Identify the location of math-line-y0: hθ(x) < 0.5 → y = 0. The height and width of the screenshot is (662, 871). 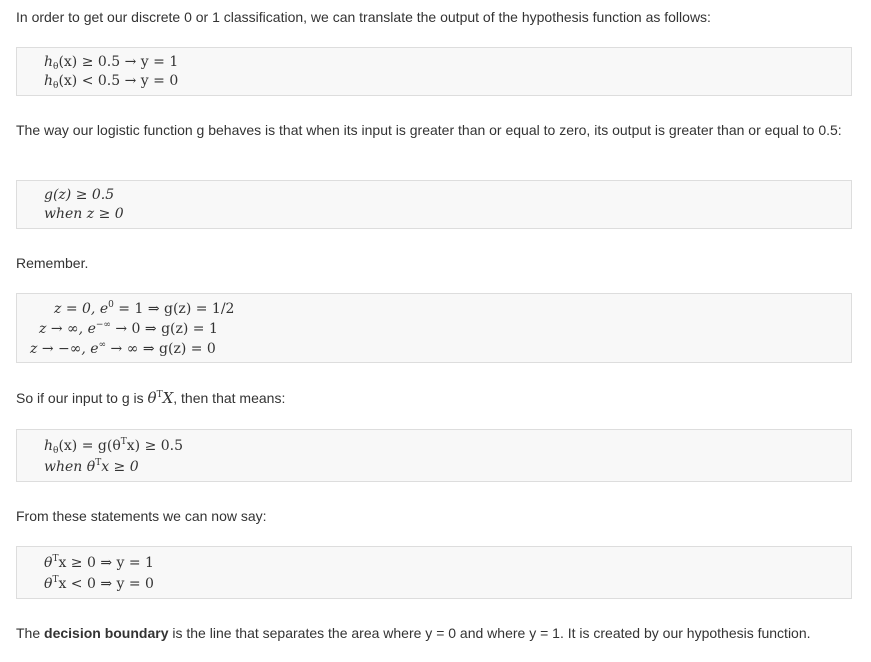
(111, 82).